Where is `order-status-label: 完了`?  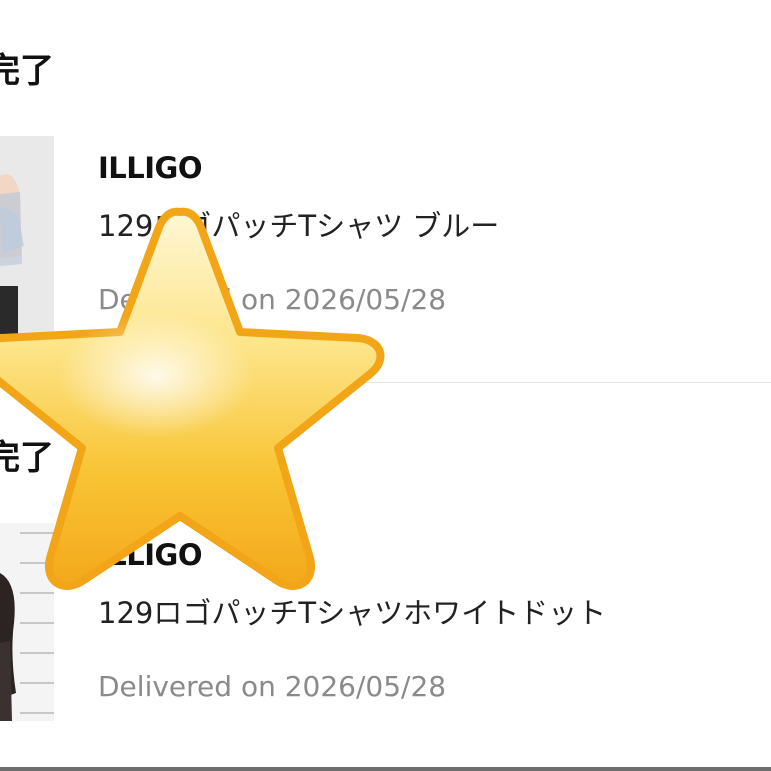 order-status-label: 完了 is located at coordinates (27, 71).